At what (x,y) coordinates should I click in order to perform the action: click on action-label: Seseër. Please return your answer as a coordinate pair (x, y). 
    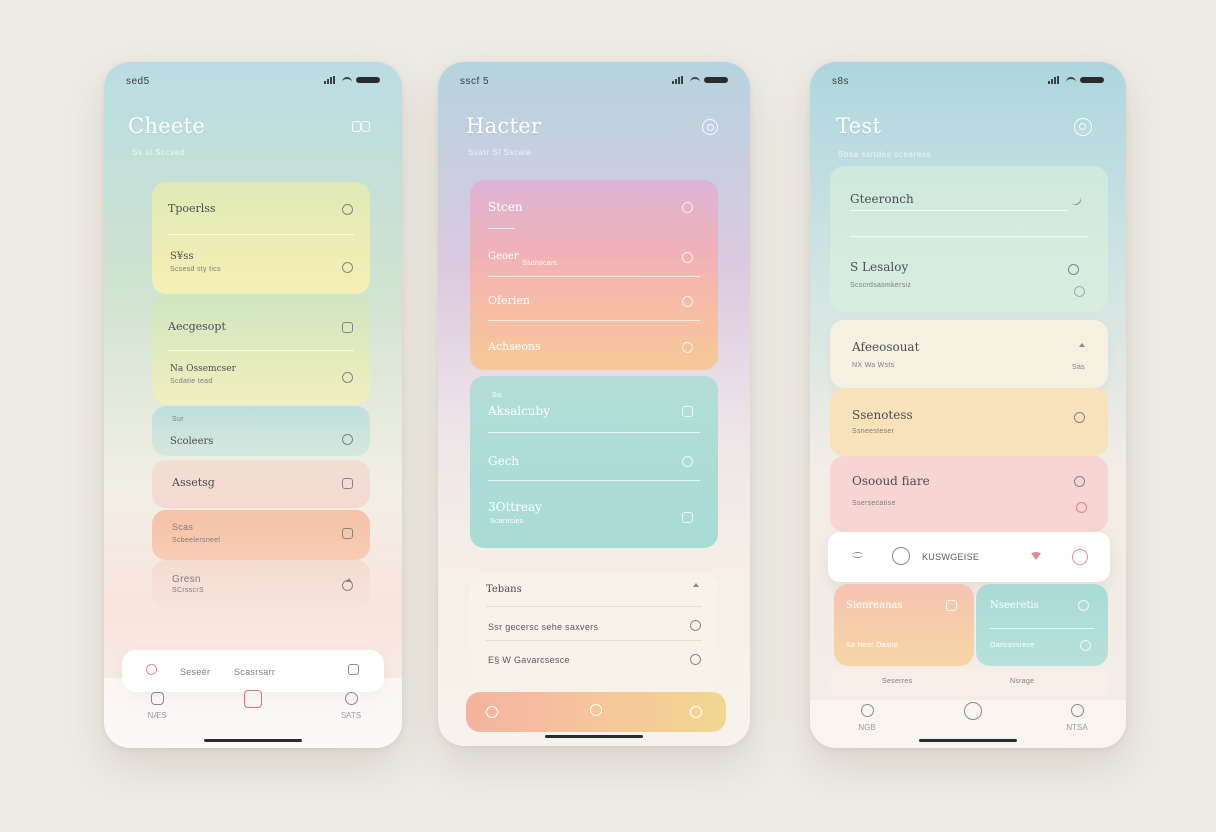
    Looking at the image, I should click on (195, 672).